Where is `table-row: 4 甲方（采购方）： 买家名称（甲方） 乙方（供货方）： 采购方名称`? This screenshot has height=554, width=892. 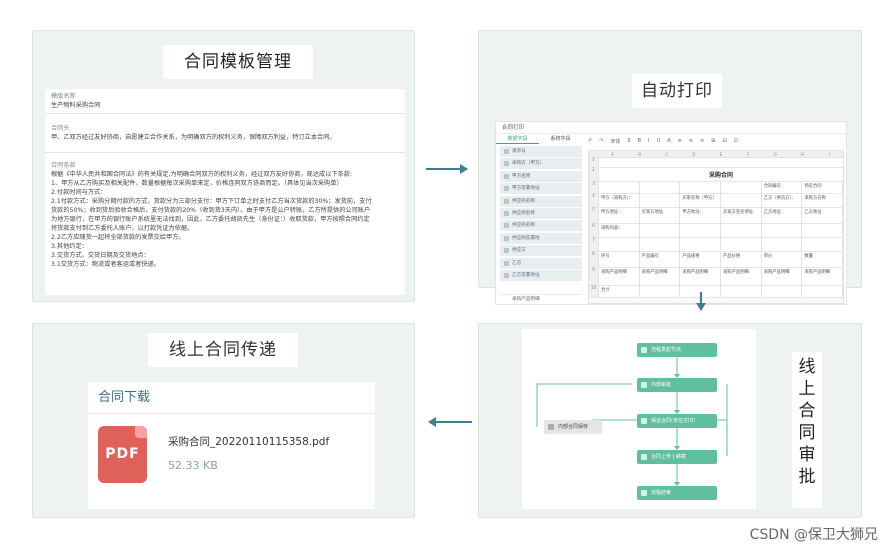 table-row: 4 甲方（采购方）： 买家名称（甲方） 乙方（供货方）： 采购方名称 is located at coordinates (716, 201).